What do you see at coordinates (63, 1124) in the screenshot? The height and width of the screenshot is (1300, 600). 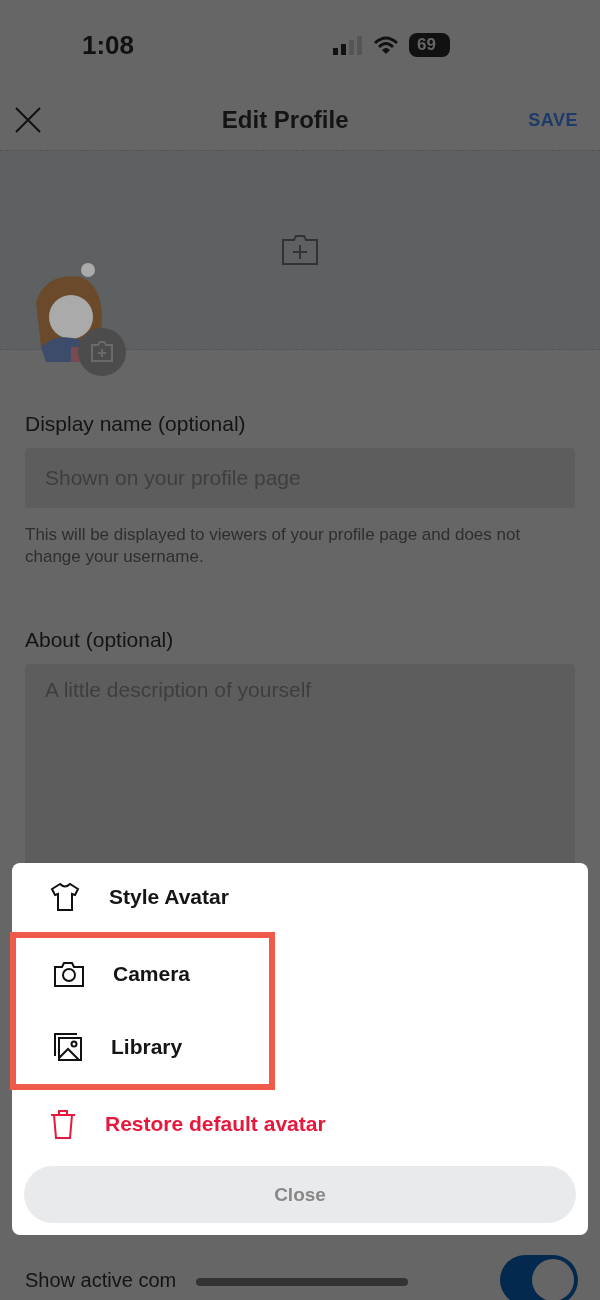 I see `trash-icon` at bounding box center [63, 1124].